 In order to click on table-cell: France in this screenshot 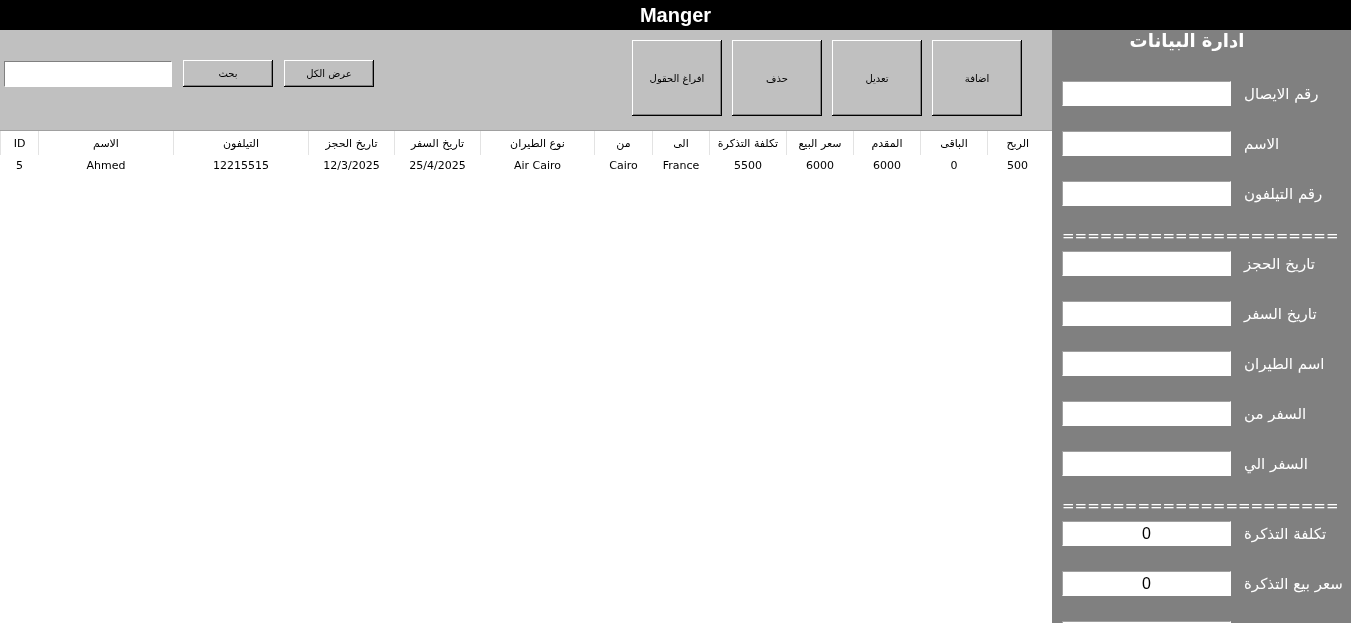, I will do `click(681, 165)`.